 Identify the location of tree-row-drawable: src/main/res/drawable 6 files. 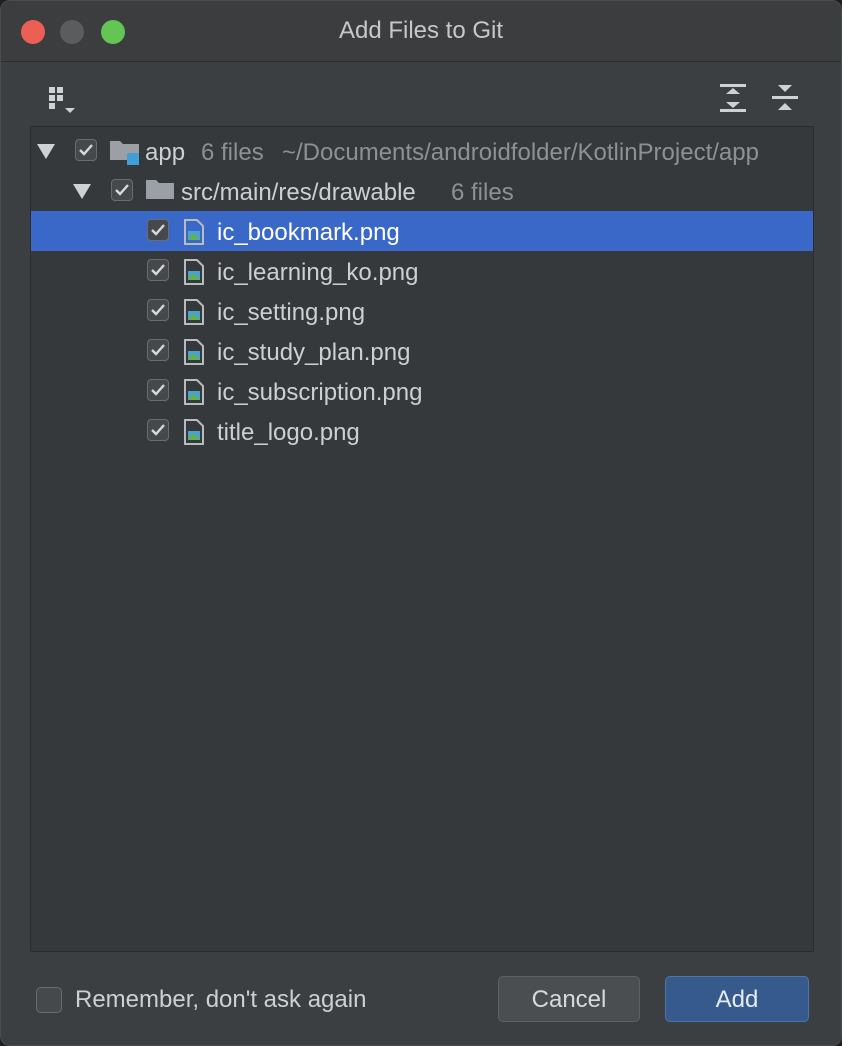
(422, 191).